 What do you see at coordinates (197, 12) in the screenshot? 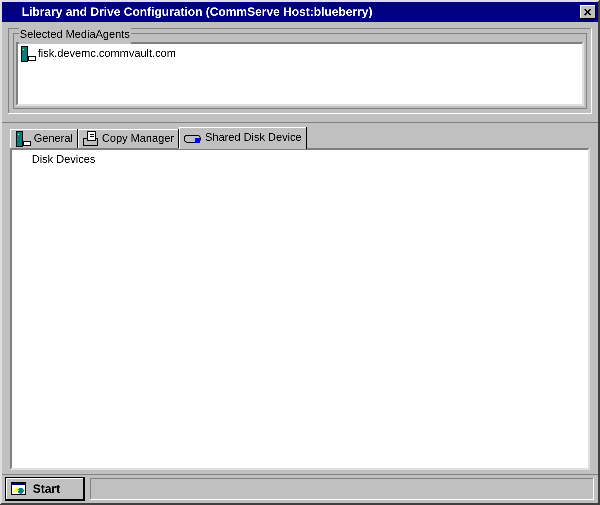
I see `window-title: Library and Drive Configuration (CommServe Host:blueberry)` at bounding box center [197, 12].